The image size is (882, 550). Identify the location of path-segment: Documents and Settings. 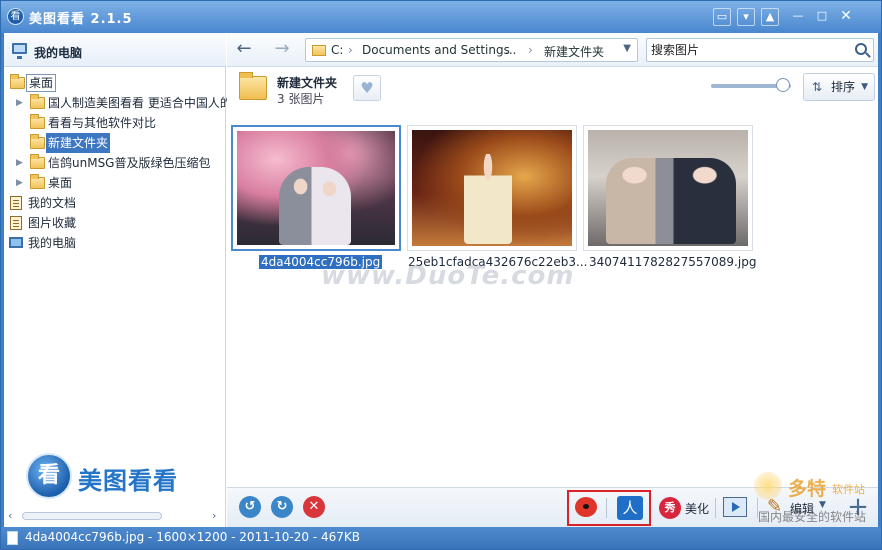
(436, 50).